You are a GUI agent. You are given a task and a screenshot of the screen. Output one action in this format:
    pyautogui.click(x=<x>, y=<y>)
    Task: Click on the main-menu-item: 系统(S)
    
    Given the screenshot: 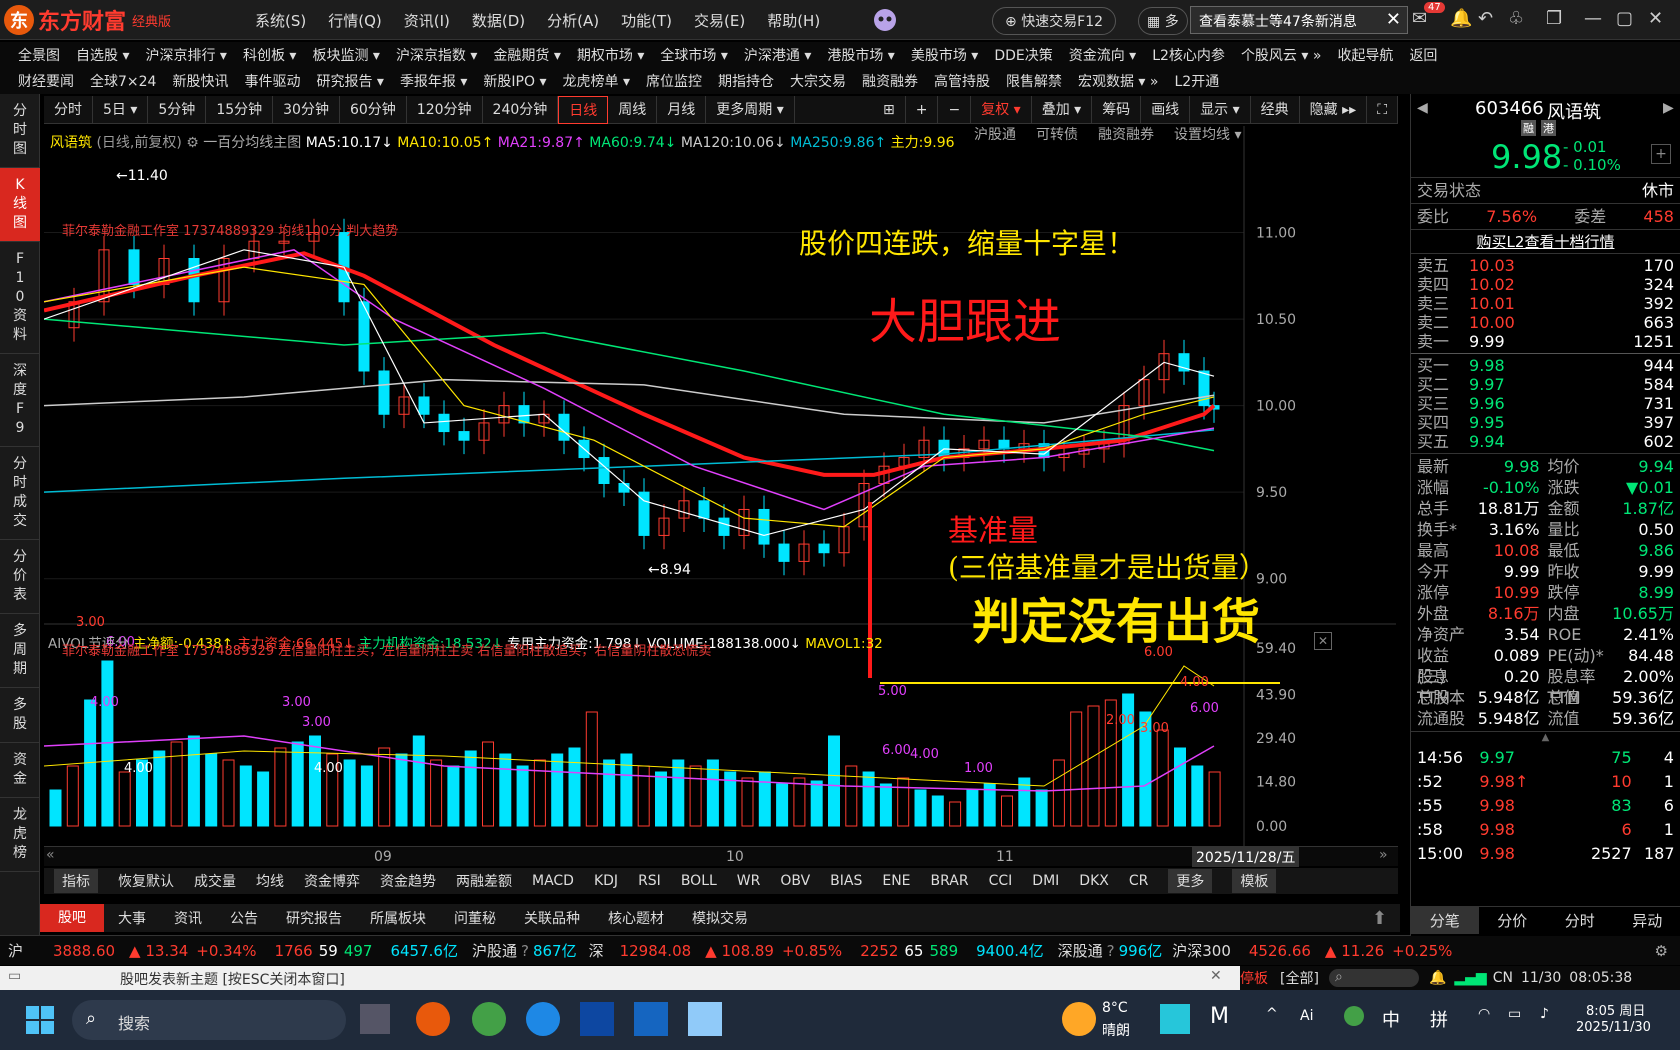 What is the action you would take?
    pyautogui.click(x=280, y=20)
    